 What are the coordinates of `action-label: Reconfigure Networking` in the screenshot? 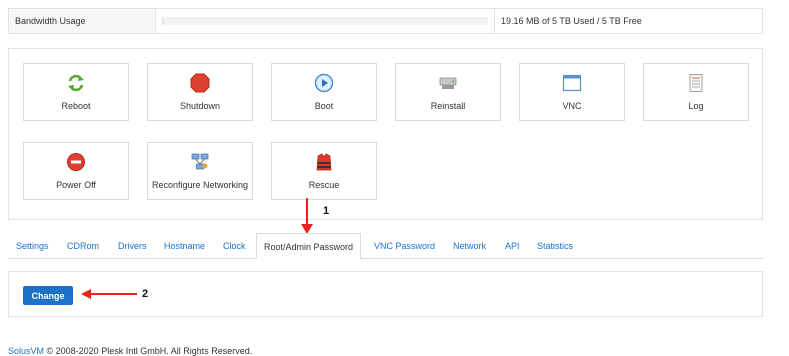 It's located at (200, 185).